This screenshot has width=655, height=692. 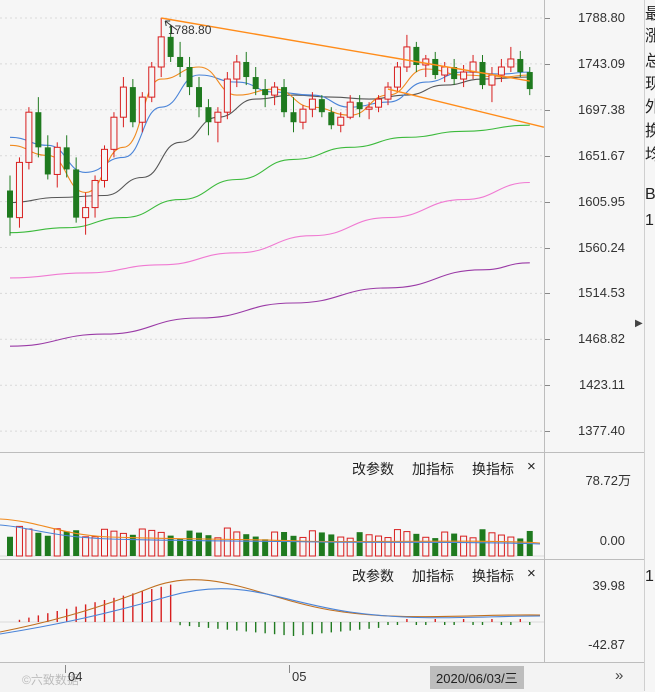 What do you see at coordinates (649, 576) in the screenshot?
I see `side-char: 1` at bounding box center [649, 576].